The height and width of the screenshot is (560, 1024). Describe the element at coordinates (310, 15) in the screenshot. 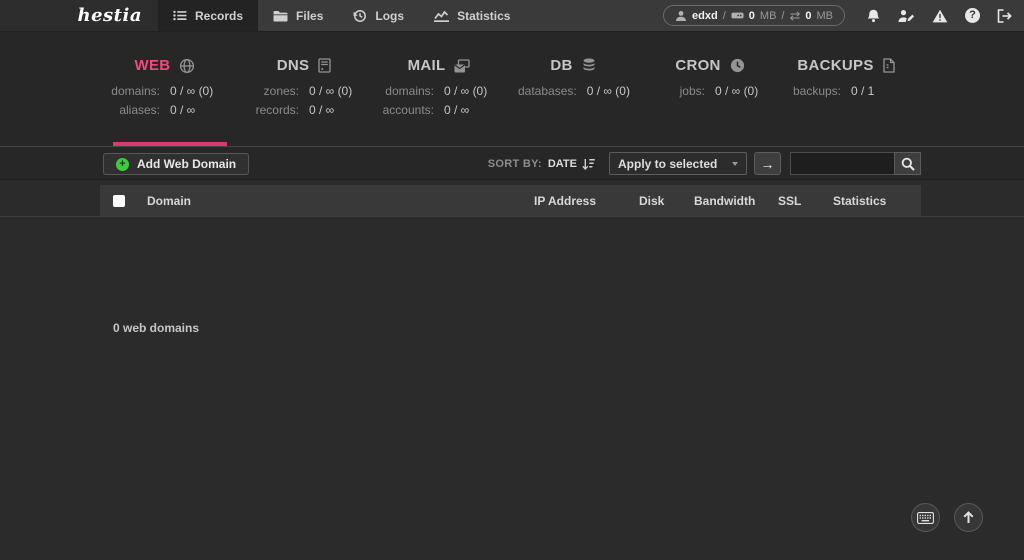

I see `nav-item-label: Files` at that location.